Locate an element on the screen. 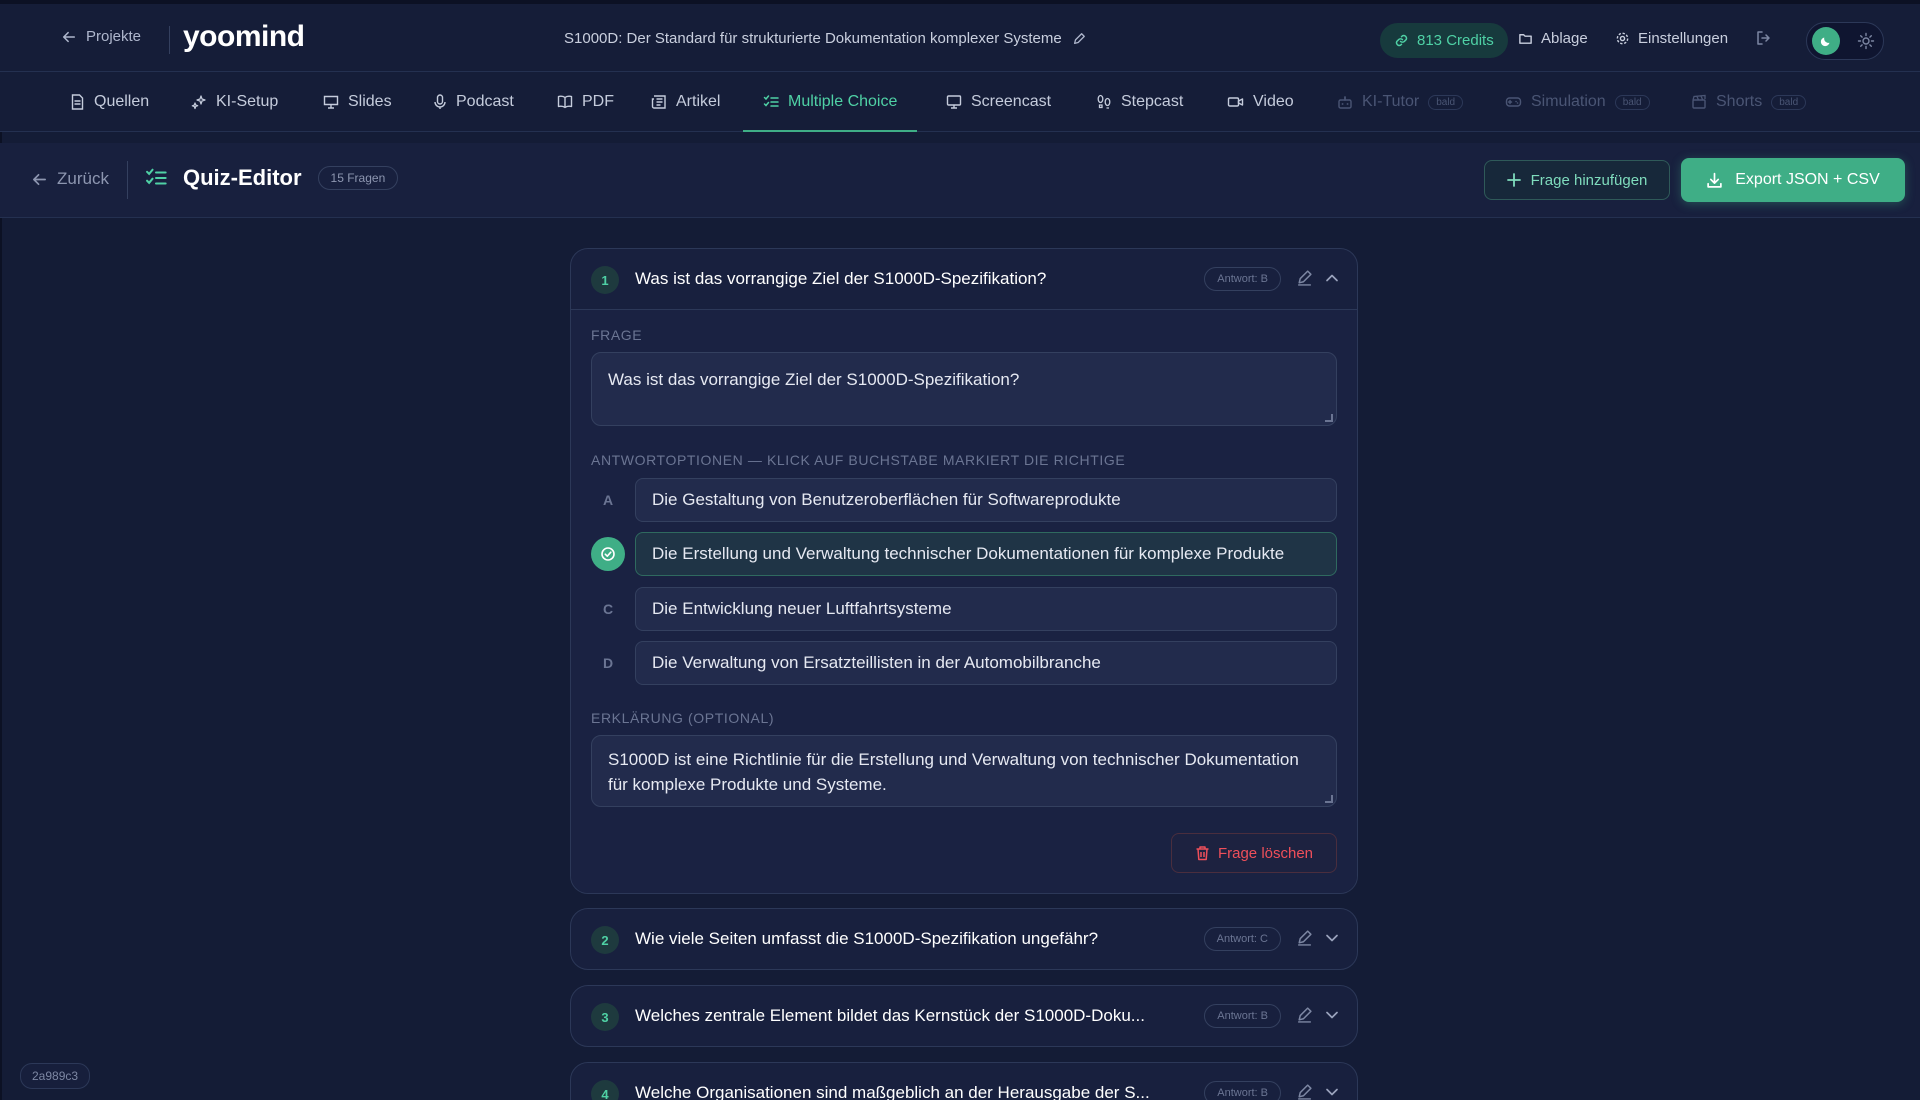 The image size is (1920, 1100). credits-badge: 813 Credits is located at coordinates (1444, 40).